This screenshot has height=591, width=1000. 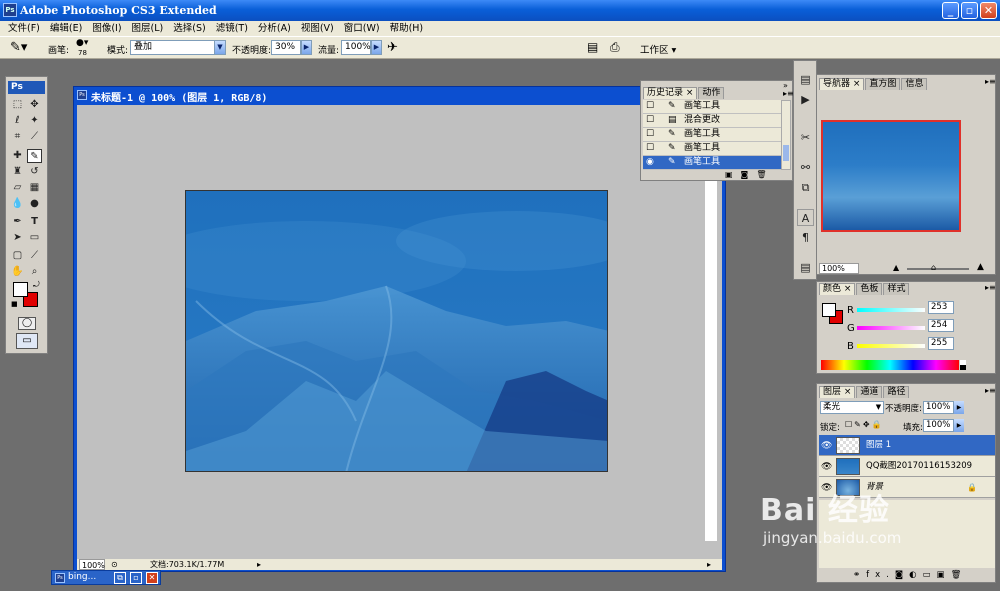 What do you see at coordinates (938, 269) in the screenshot?
I see `navigator-zoom-slider` at bounding box center [938, 269].